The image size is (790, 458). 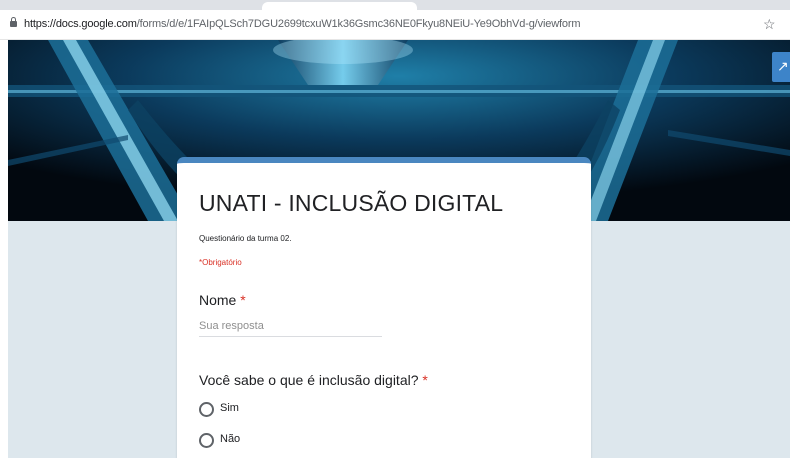 I want to click on question-inclusao-label: Você sabe o que é inclusão digital? *, so click(x=313, y=380).